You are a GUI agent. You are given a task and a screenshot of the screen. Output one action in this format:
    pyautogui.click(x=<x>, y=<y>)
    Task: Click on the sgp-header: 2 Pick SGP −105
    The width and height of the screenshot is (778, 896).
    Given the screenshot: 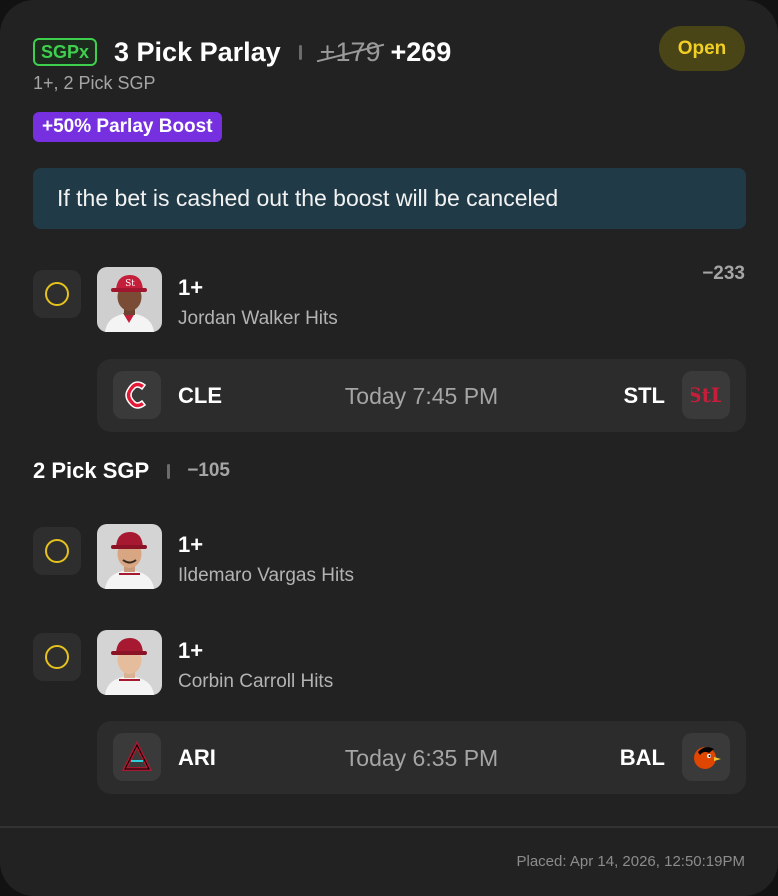 What is the action you would take?
    pyautogui.click(x=131, y=471)
    